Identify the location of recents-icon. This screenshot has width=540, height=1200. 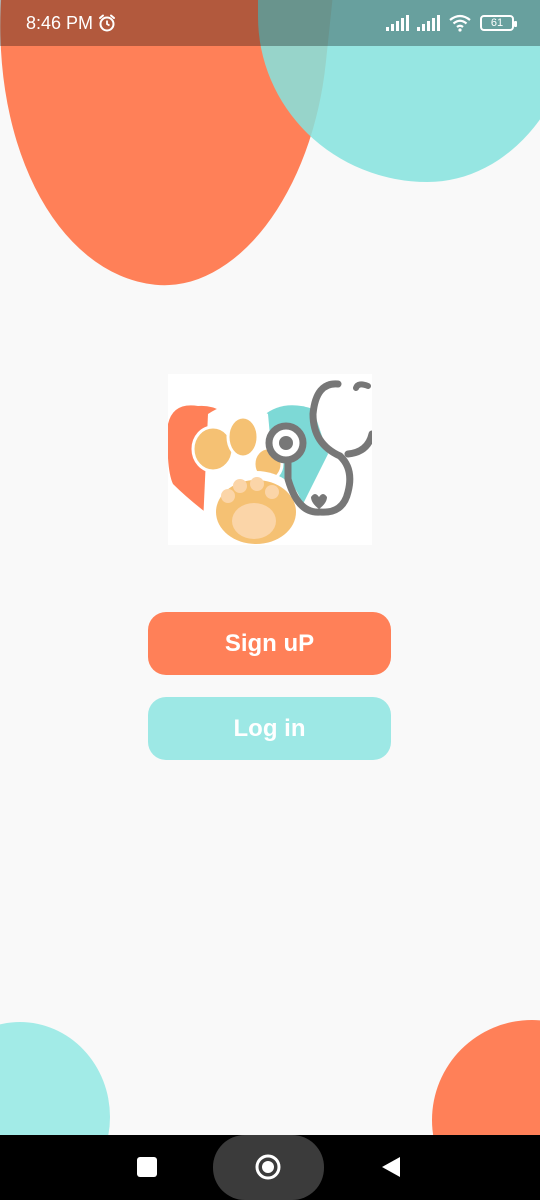
(147, 1167).